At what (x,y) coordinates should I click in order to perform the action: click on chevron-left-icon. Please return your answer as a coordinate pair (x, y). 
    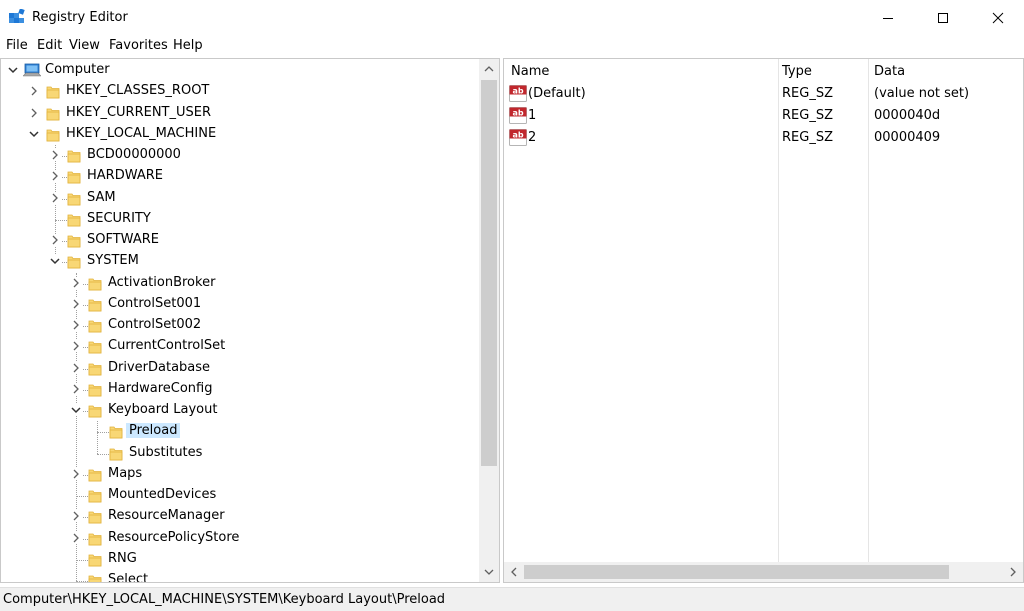
    Looking at the image, I should click on (514, 572).